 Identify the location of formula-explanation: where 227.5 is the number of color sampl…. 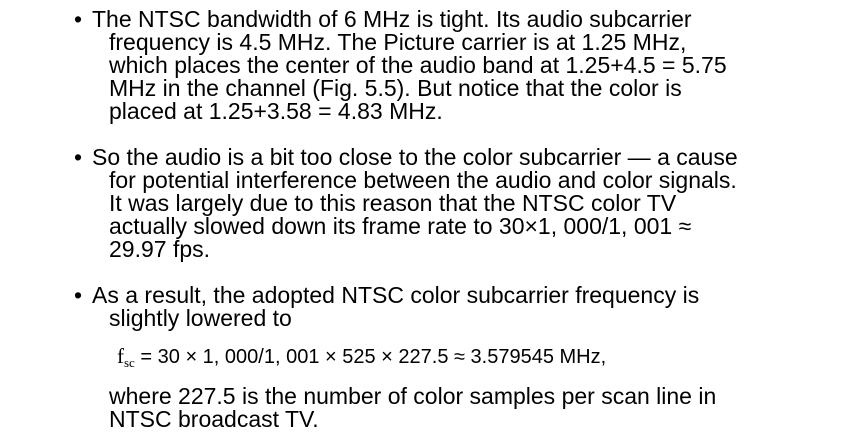
(412, 408).